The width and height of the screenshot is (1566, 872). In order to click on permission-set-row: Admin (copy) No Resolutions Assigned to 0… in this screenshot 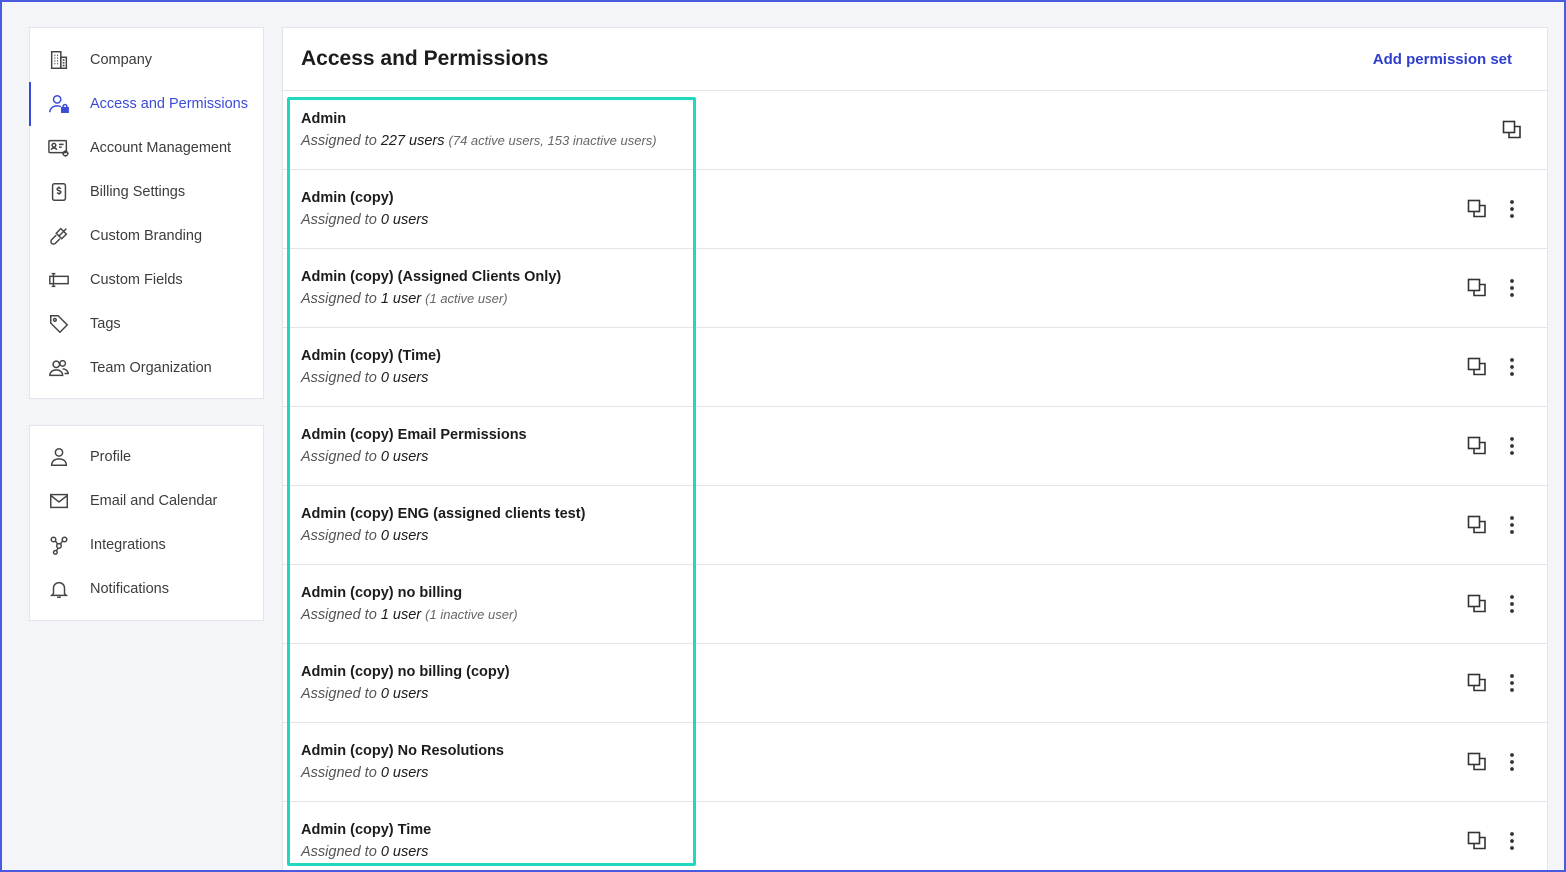, I will do `click(915, 762)`.